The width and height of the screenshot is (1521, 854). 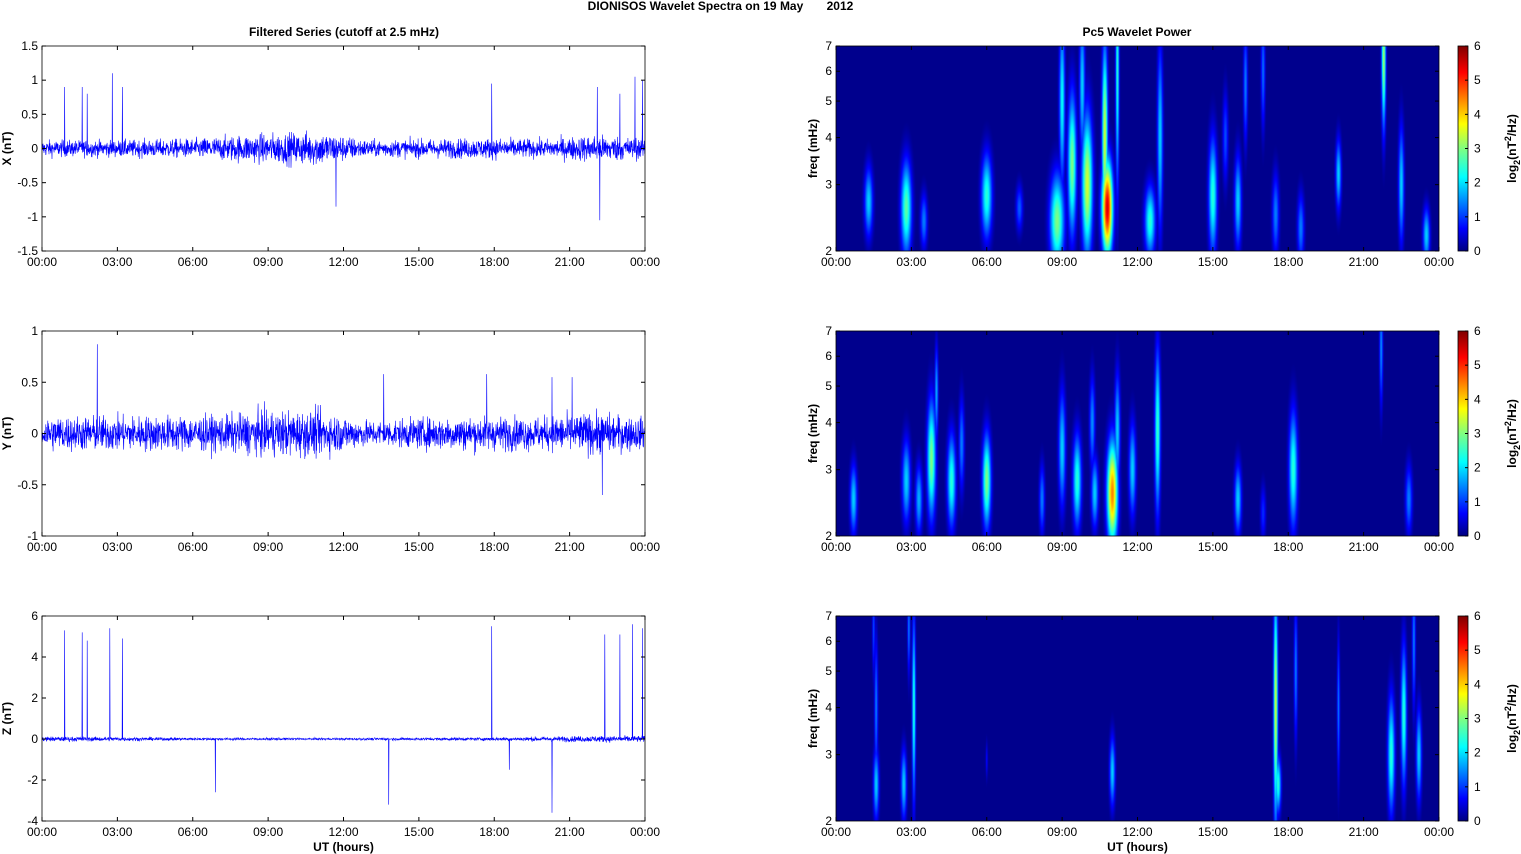 What do you see at coordinates (32, 780) in the screenshot?
I see `y-tick-label: -2` at bounding box center [32, 780].